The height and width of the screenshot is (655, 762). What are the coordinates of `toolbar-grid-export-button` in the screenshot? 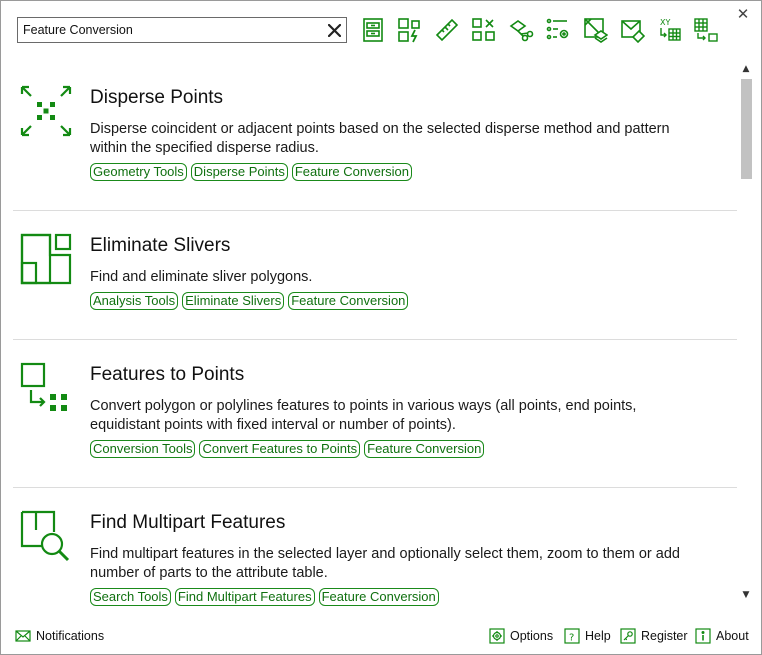 It's located at (705, 30).